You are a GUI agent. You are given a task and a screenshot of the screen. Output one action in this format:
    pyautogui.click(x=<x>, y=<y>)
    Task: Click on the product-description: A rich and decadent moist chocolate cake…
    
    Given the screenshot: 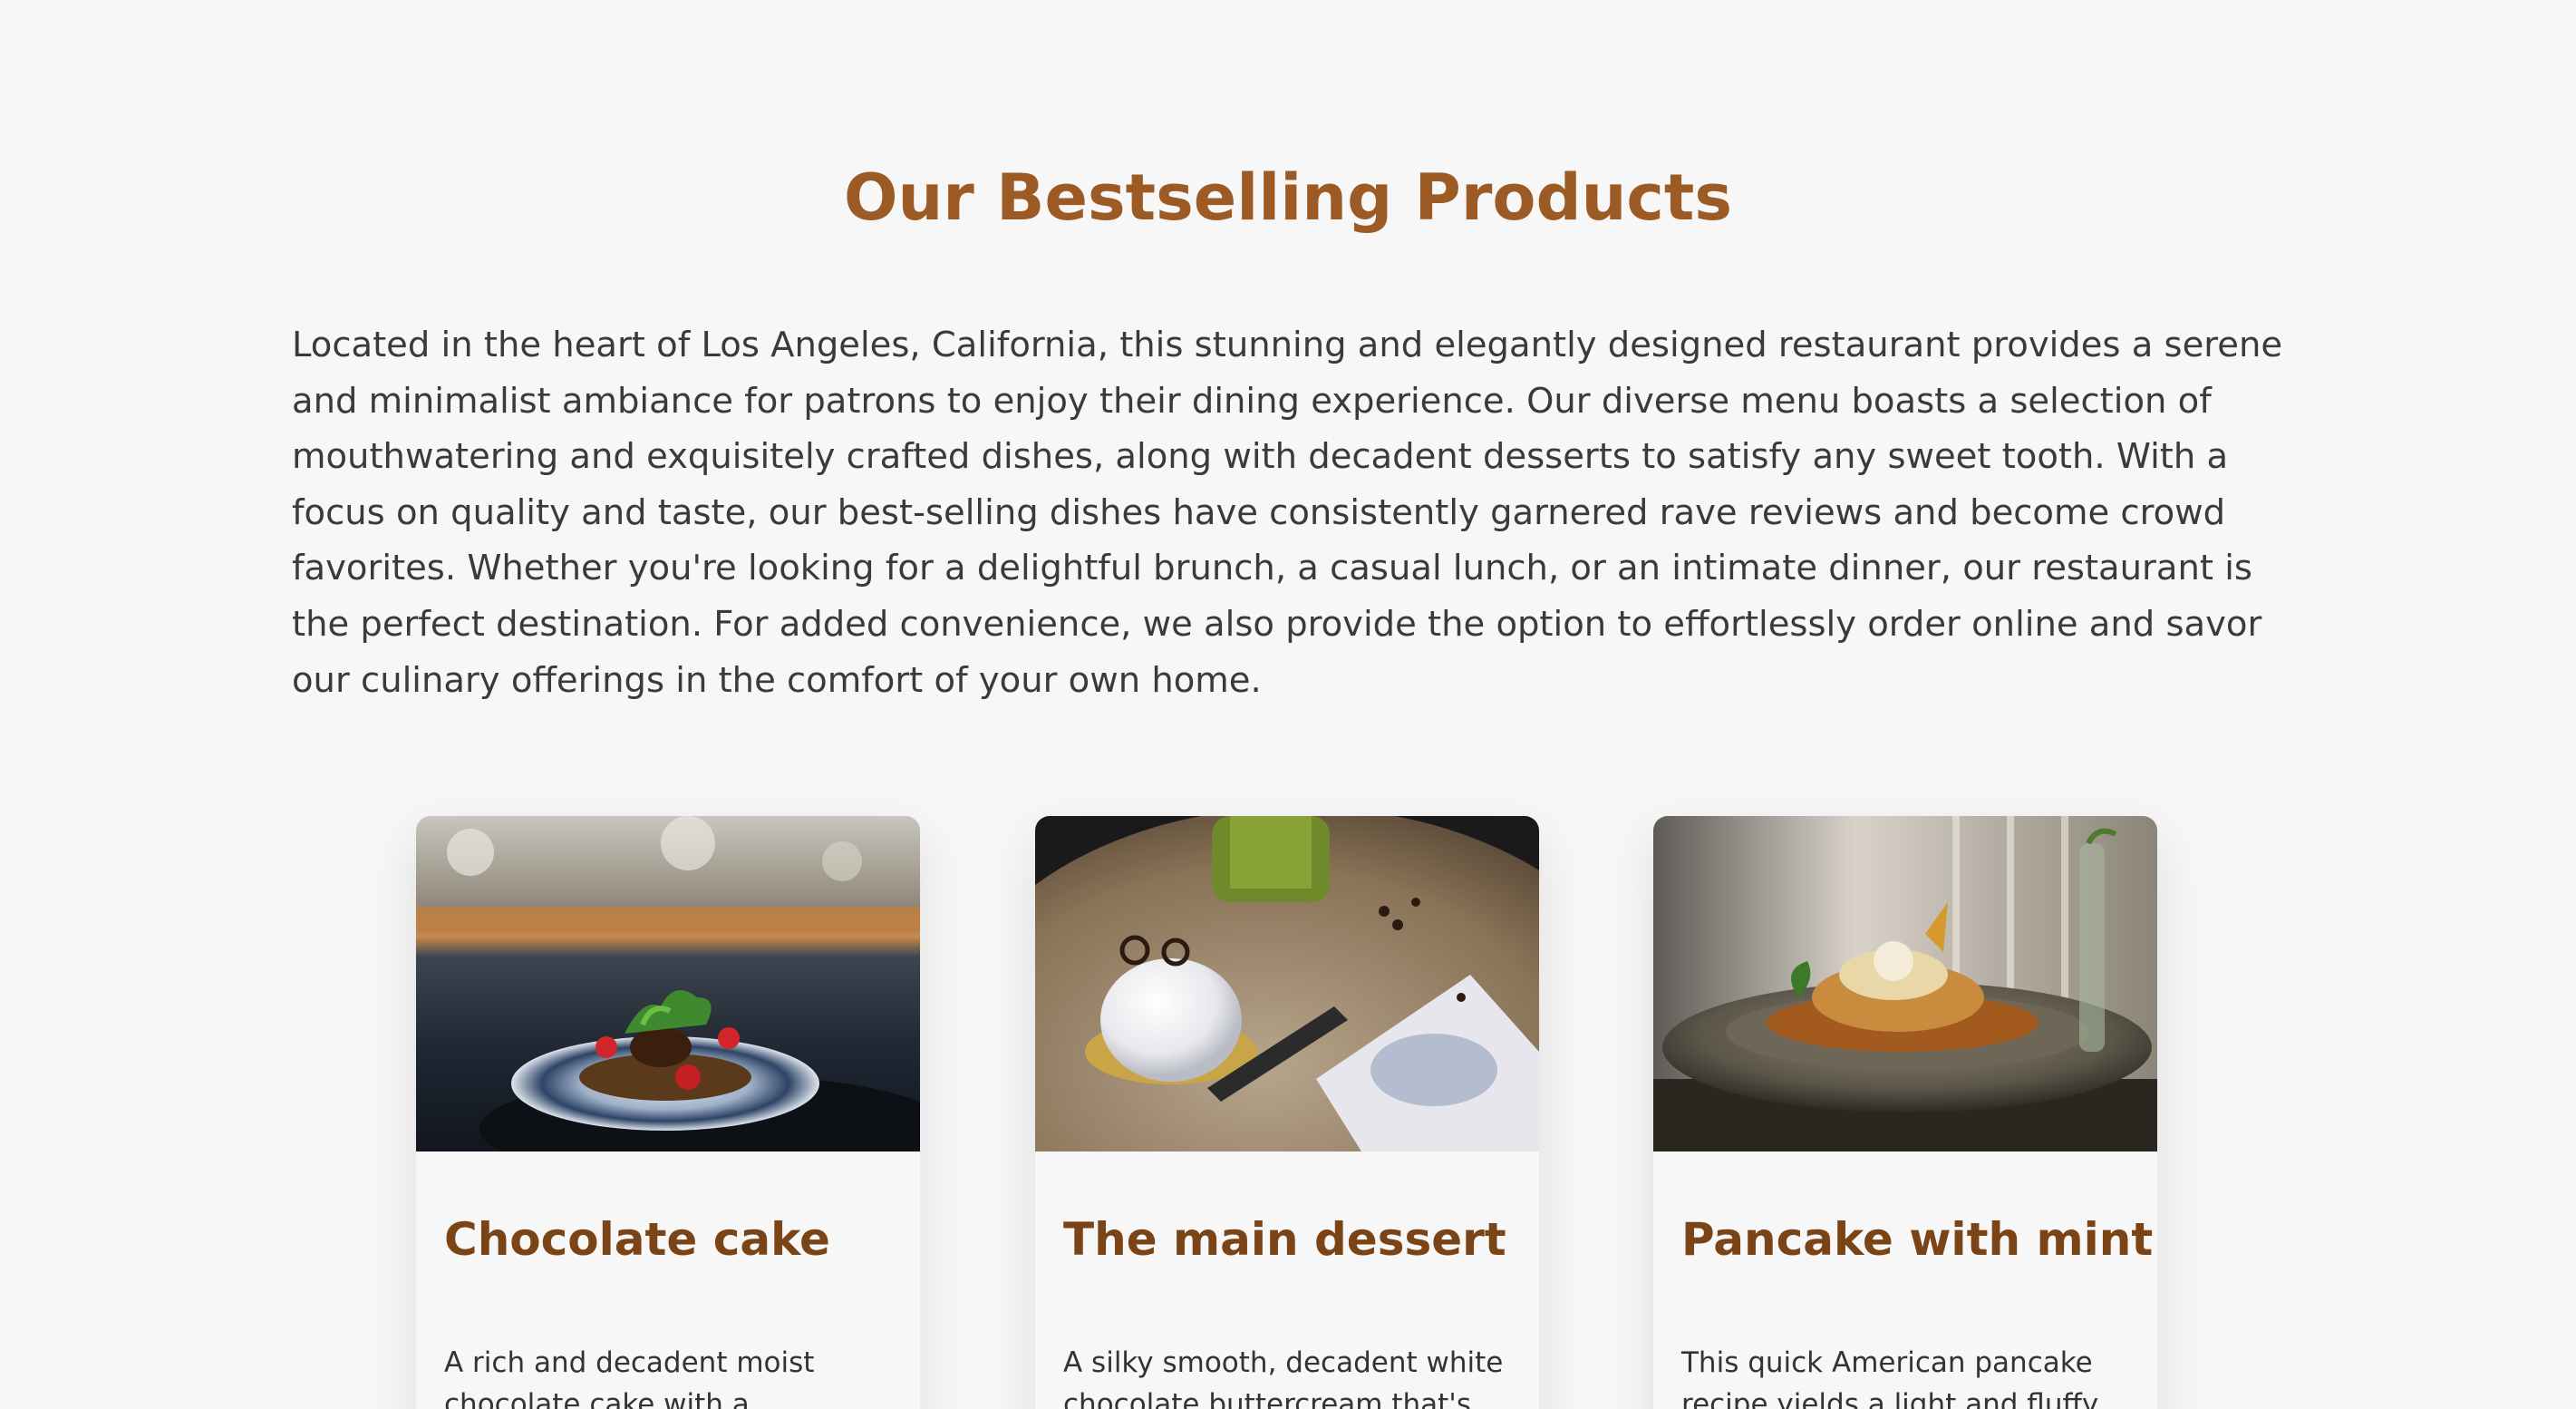 What is the action you would take?
    pyautogui.click(x=629, y=1378)
    